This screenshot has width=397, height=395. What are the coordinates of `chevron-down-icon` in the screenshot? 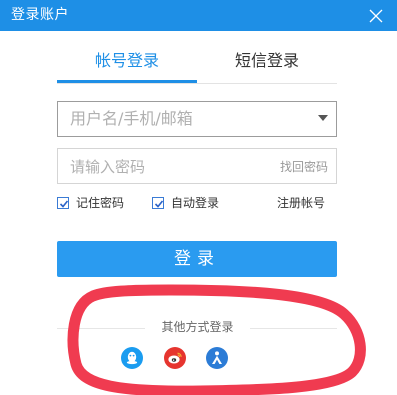 It's located at (323, 118).